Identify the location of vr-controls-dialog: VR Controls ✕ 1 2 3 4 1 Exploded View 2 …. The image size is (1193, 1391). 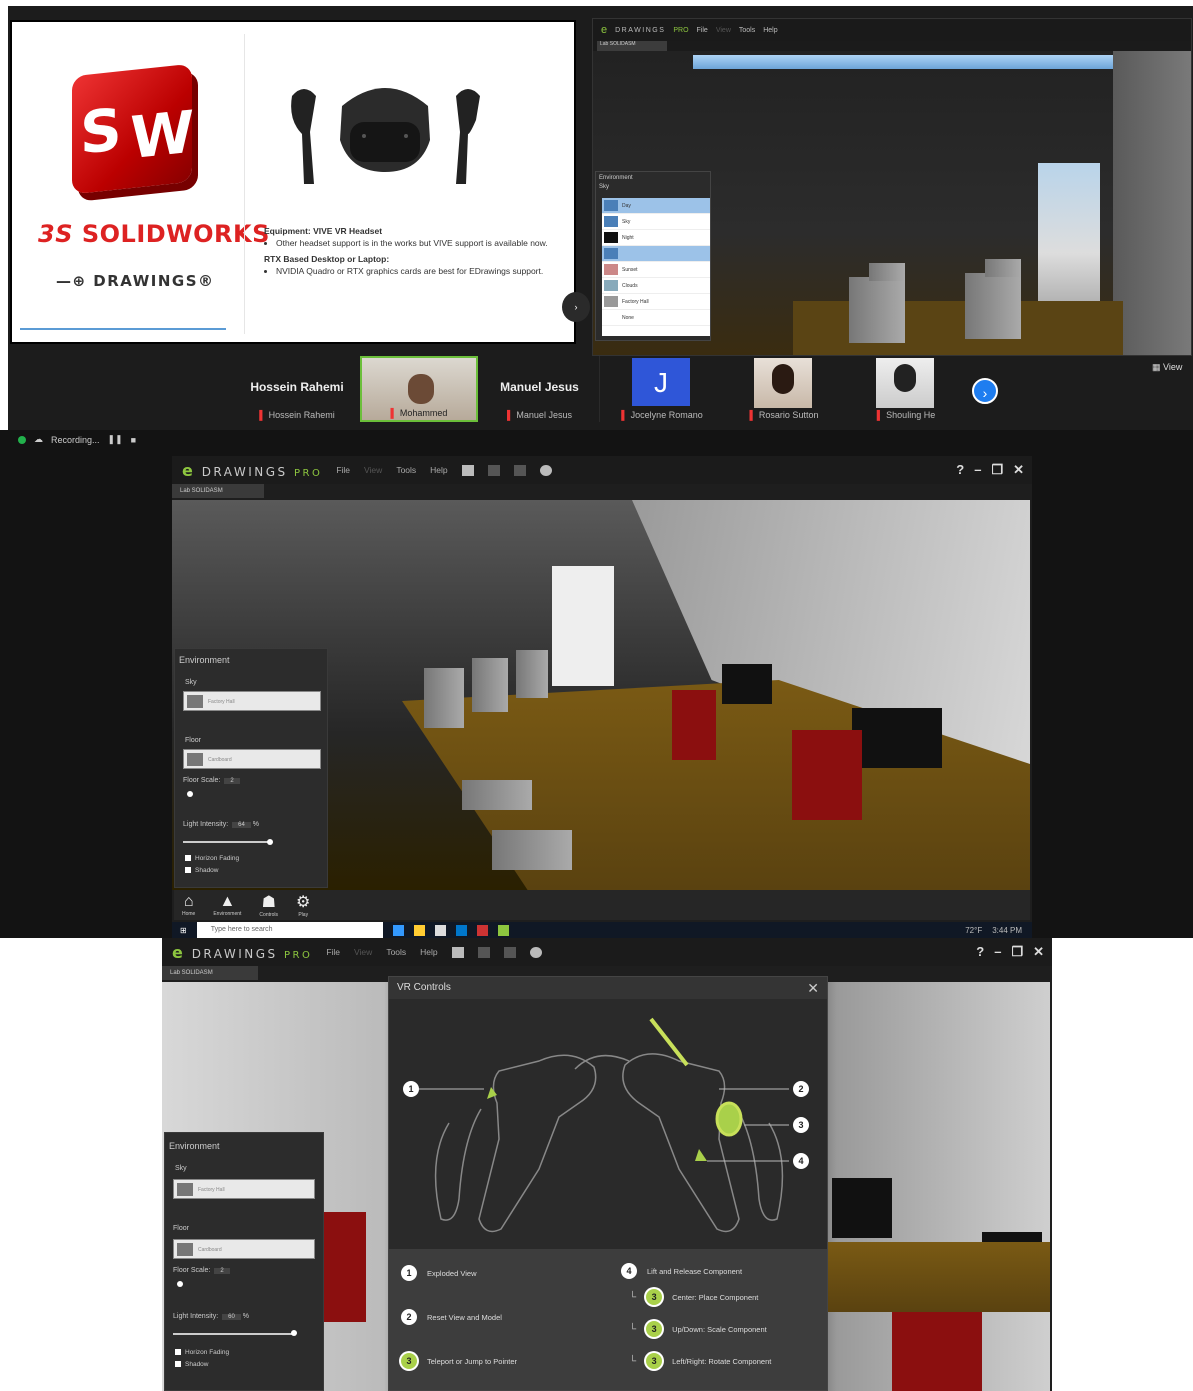
(608, 1183).